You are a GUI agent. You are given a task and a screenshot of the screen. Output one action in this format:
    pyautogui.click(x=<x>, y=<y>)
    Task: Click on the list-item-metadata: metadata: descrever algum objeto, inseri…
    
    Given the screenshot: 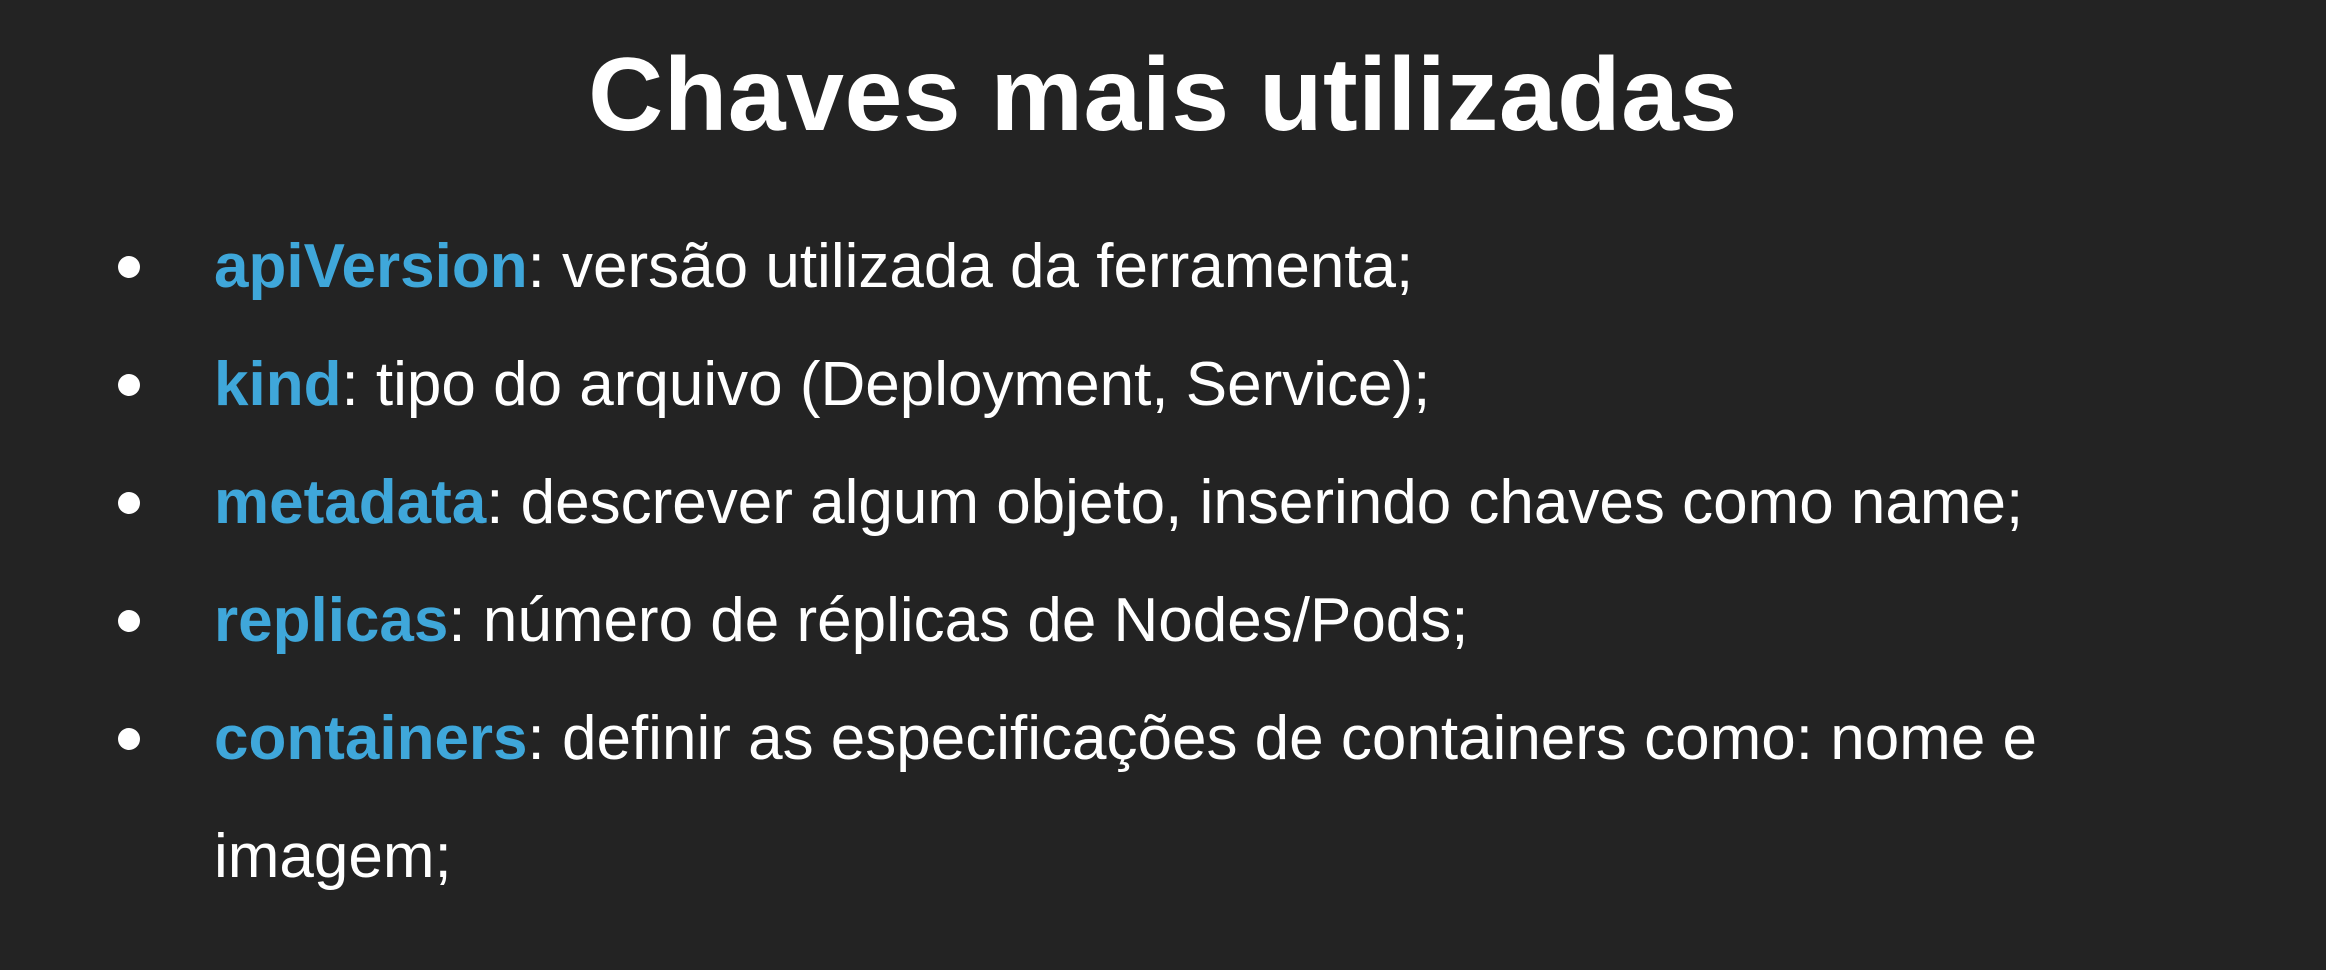 What is the action you would take?
    pyautogui.click(x=1200, y=503)
    